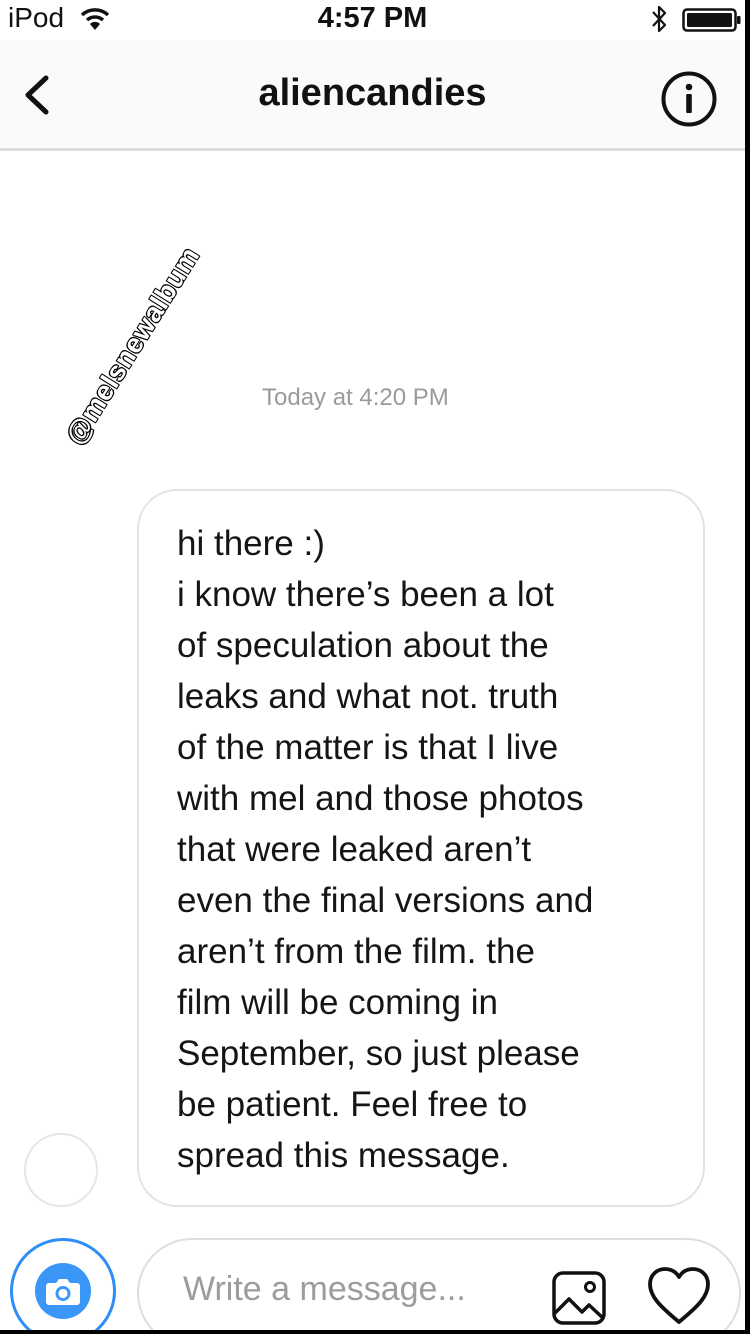 Image resolution: width=750 pixels, height=1334 pixels. What do you see at coordinates (378, 1053) in the screenshot?
I see `message-line: September, so just please` at bounding box center [378, 1053].